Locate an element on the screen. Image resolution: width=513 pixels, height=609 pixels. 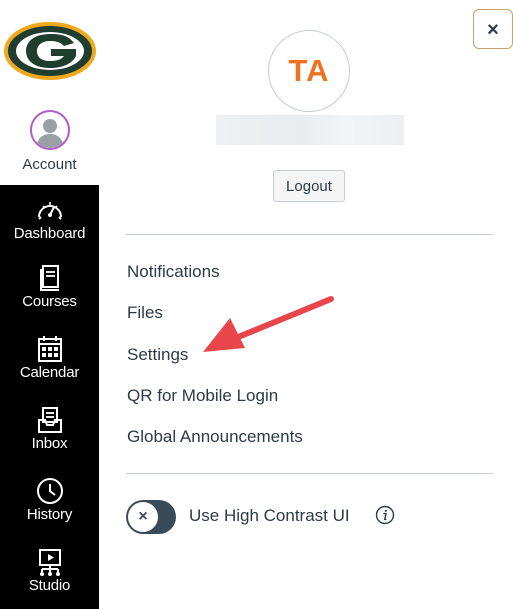
high-contrast-label: Use High Contrast UI is located at coordinates (269, 515).